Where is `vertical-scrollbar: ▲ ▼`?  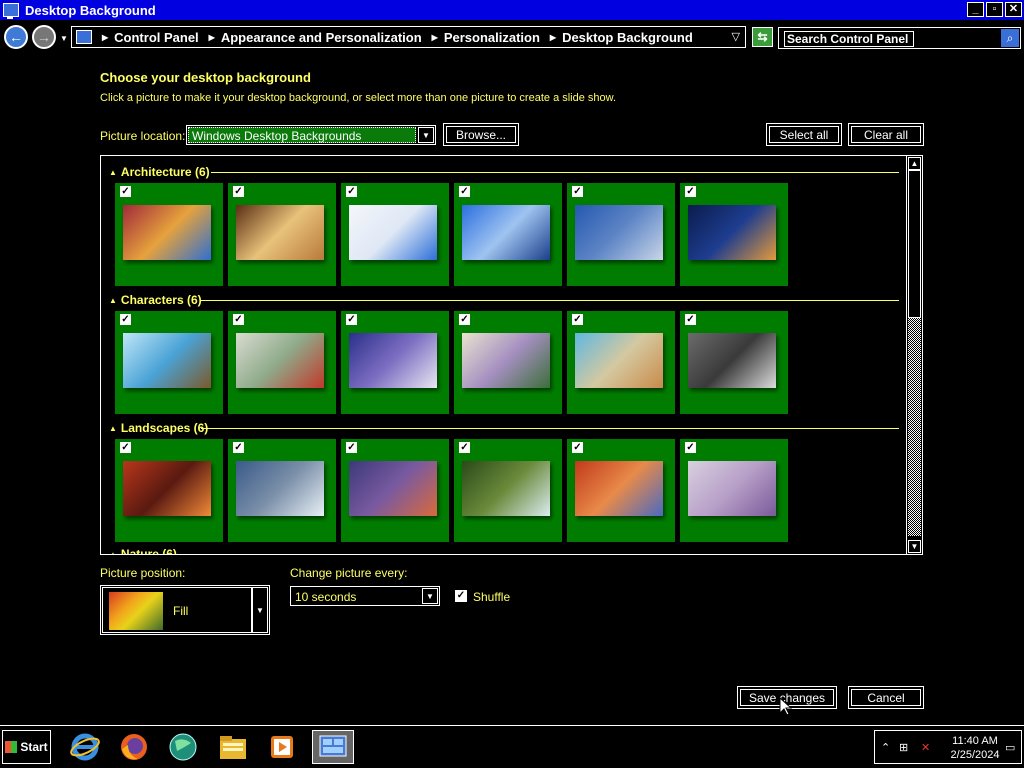
vertical-scrollbar: ▲ ▼ is located at coordinates (914, 355).